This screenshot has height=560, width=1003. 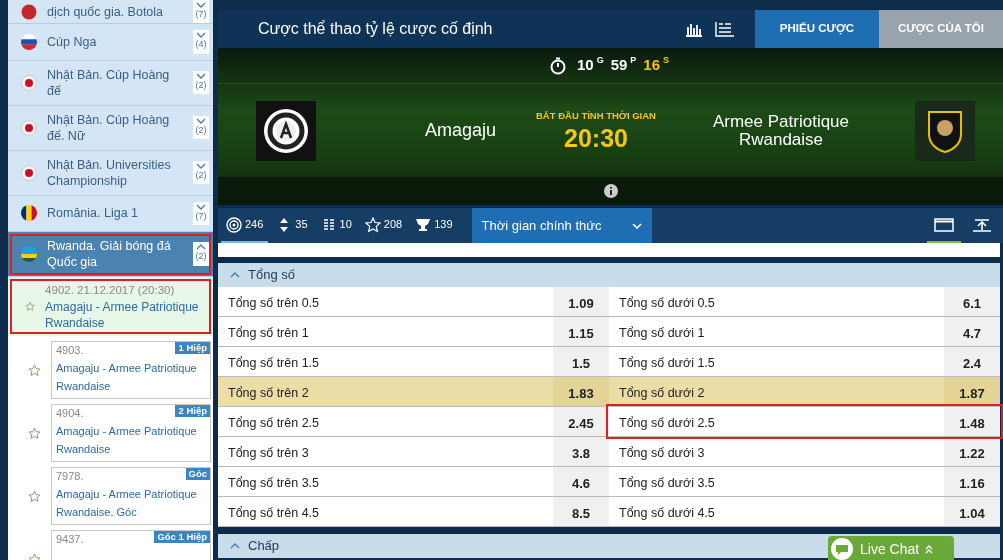 What do you see at coordinates (581, 301) in the screenshot?
I see `odds-value: 1.09` at bounding box center [581, 301].